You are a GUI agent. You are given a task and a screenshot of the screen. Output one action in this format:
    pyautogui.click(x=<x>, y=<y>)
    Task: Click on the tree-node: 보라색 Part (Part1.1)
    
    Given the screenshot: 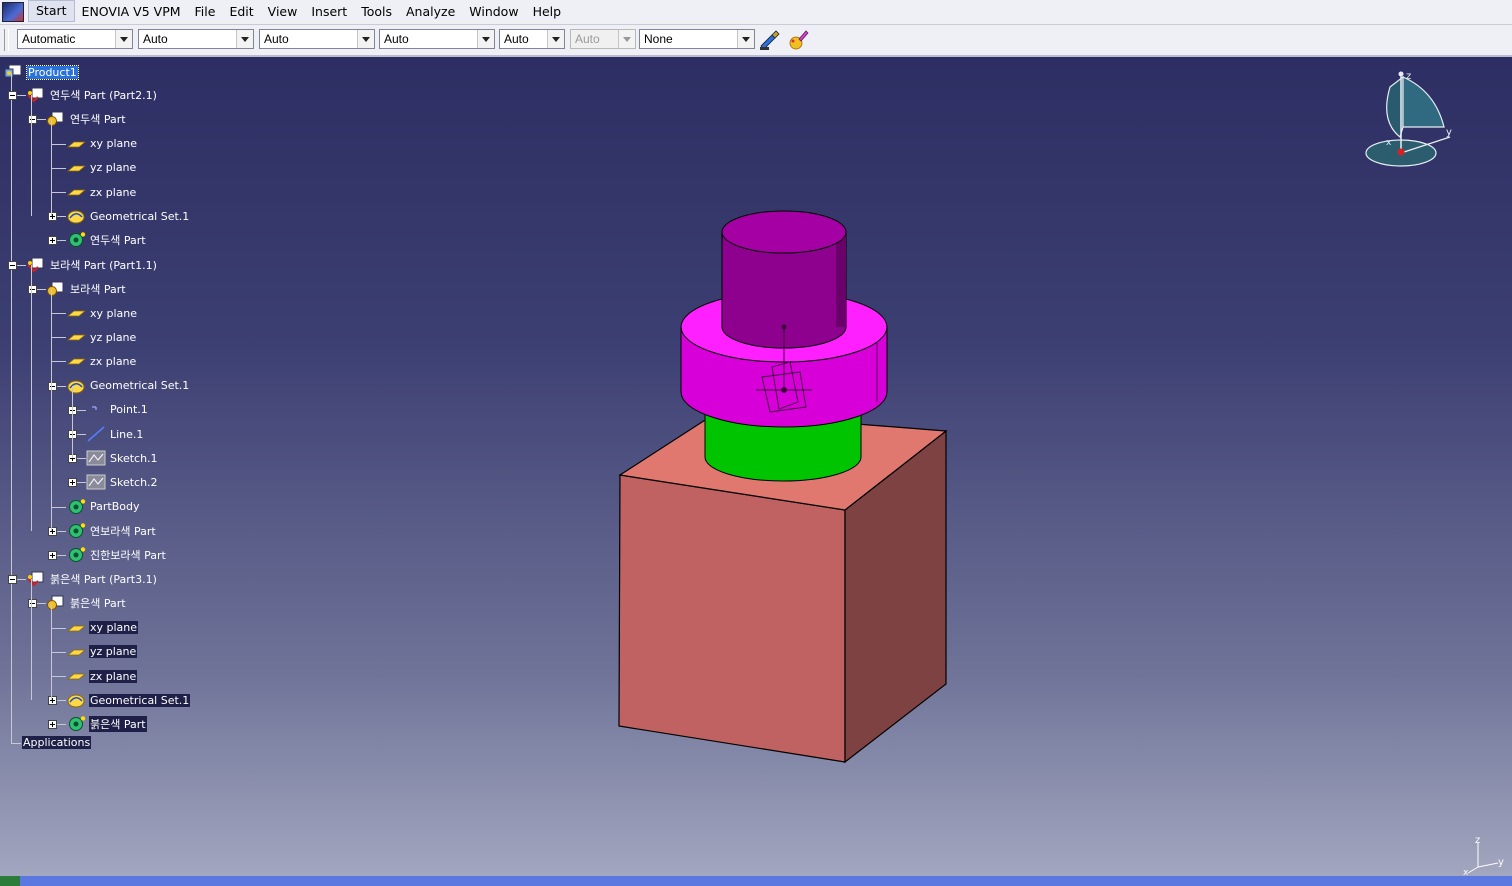 What is the action you would take?
    pyautogui.click(x=92, y=265)
    